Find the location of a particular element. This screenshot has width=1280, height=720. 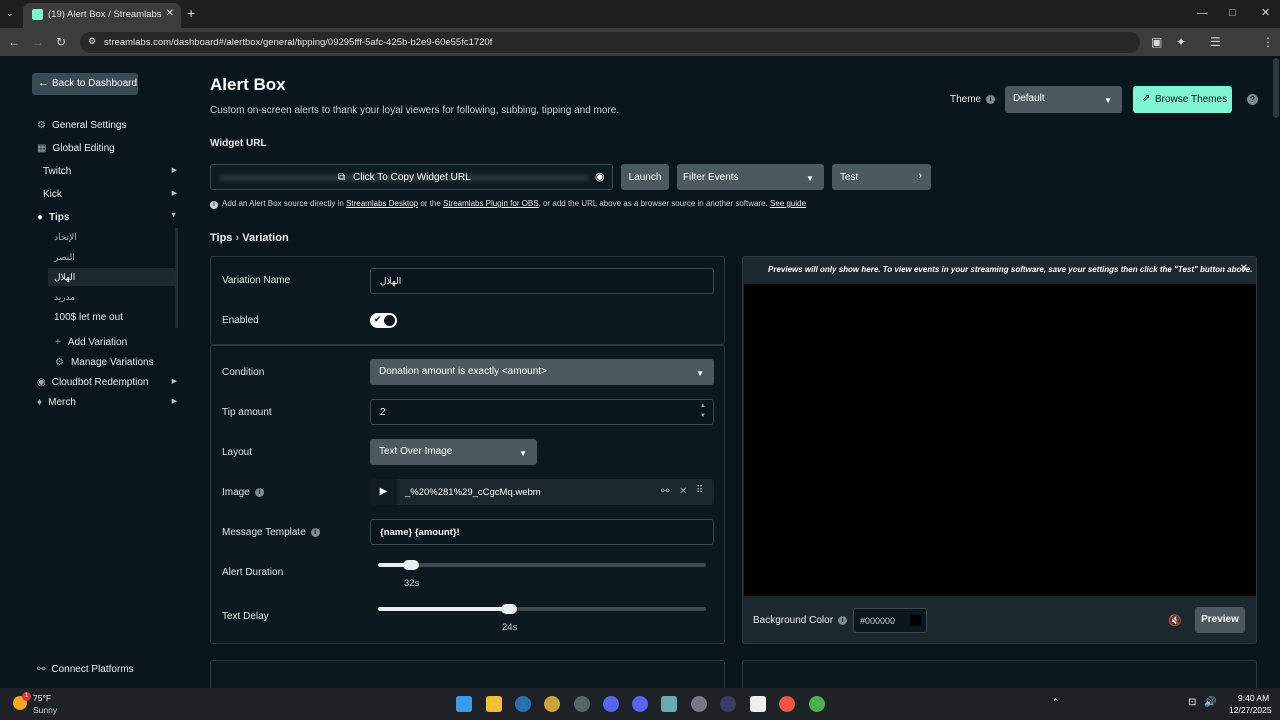

widget-url-field: ⧉ Click To Copy Widget URL ◉ is located at coordinates (411, 177).